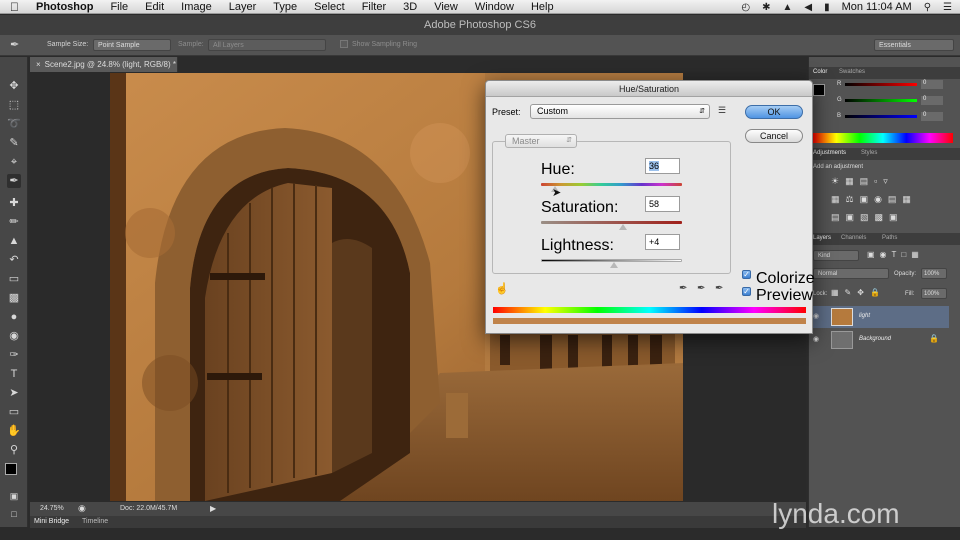 This screenshot has height=540, width=960. Describe the element at coordinates (14, 124) in the screenshot. I see `lasso-tool-icon: ➰` at that location.